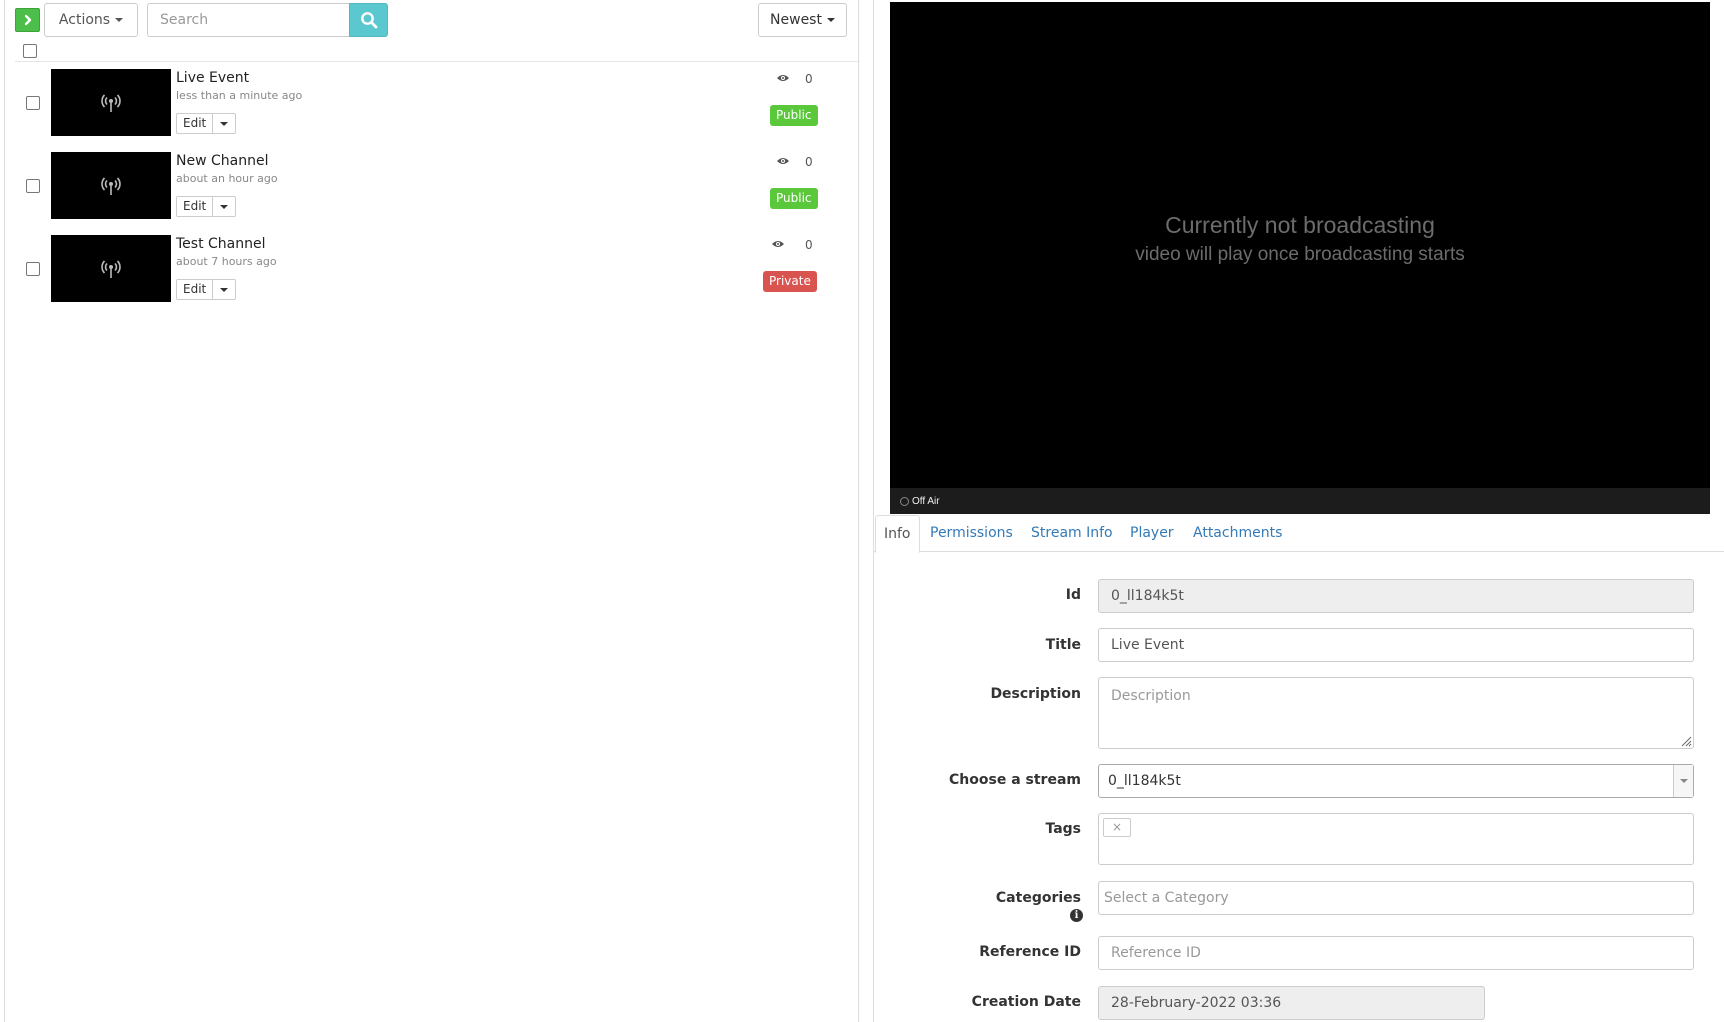  What do you see at coordinates (1038, 898) in the screenshot?
I see `categories-label: Categories` at bounding box center [1038, 898].